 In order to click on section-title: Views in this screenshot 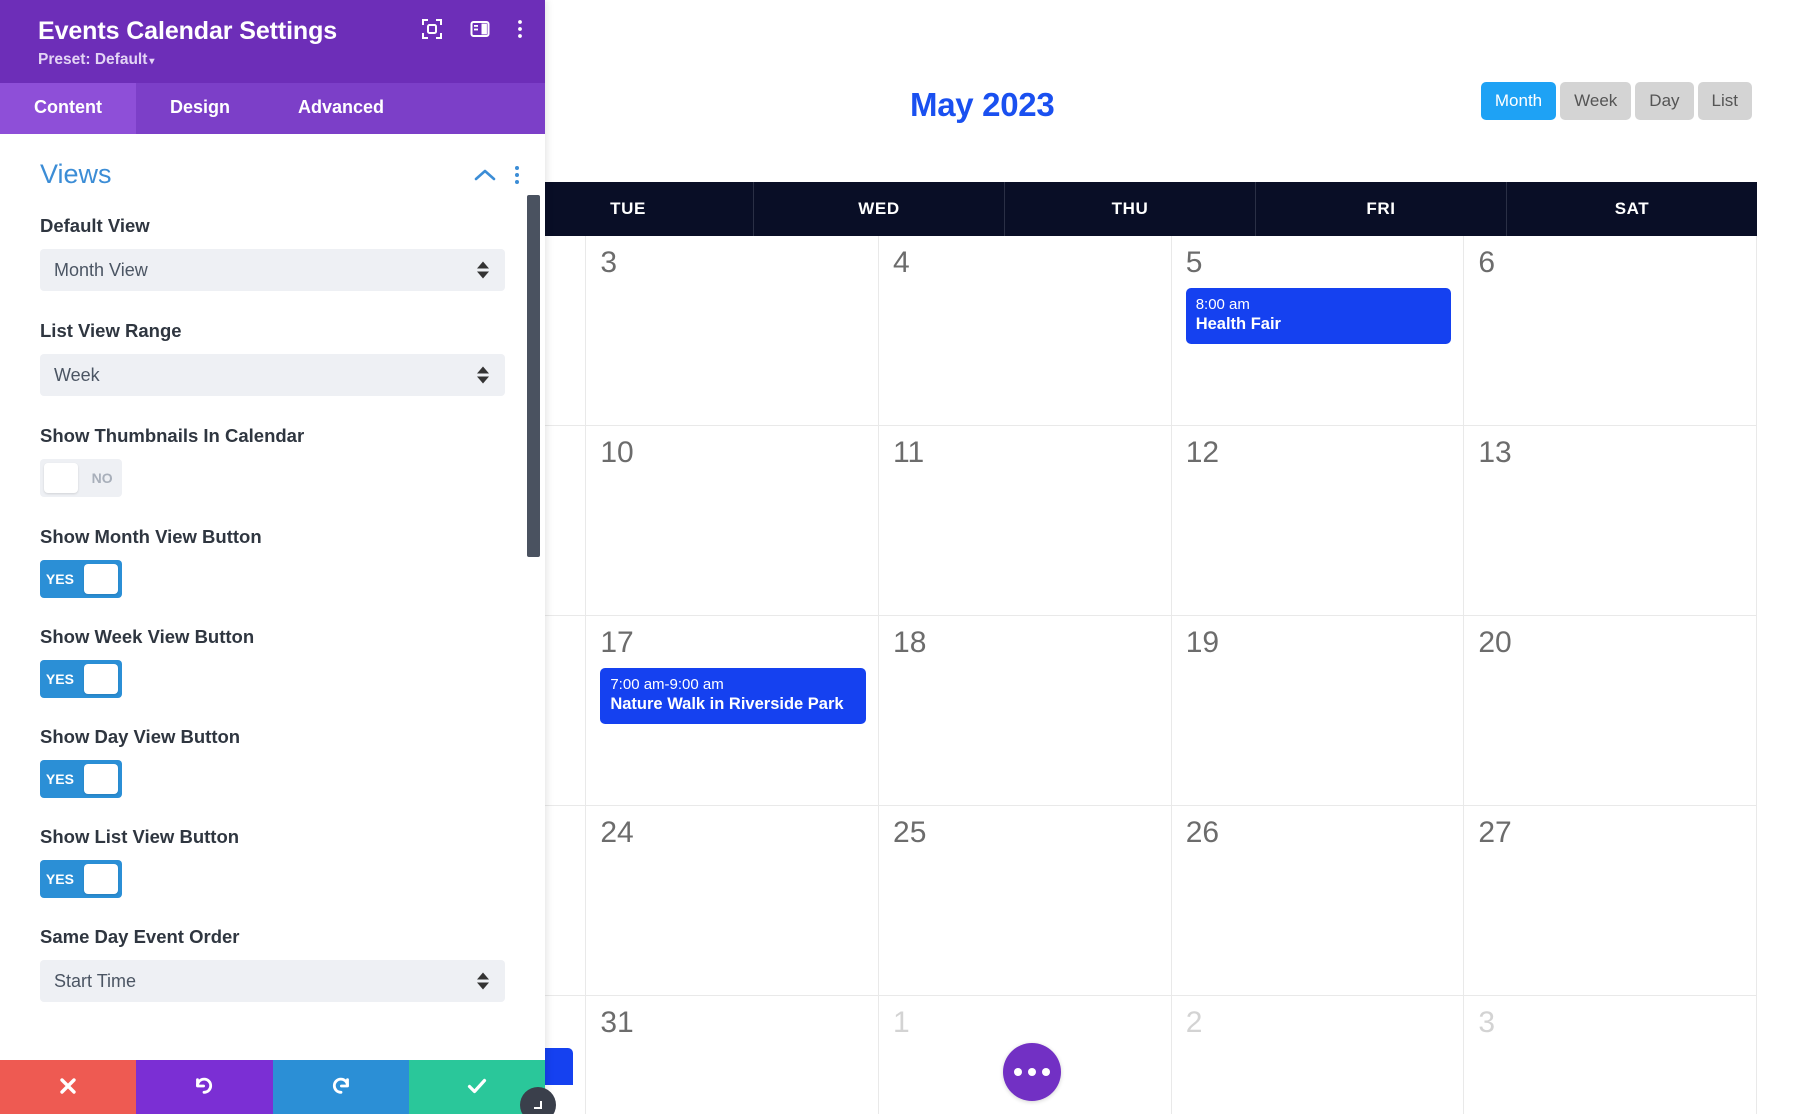, I will do `click(76, 174)`.